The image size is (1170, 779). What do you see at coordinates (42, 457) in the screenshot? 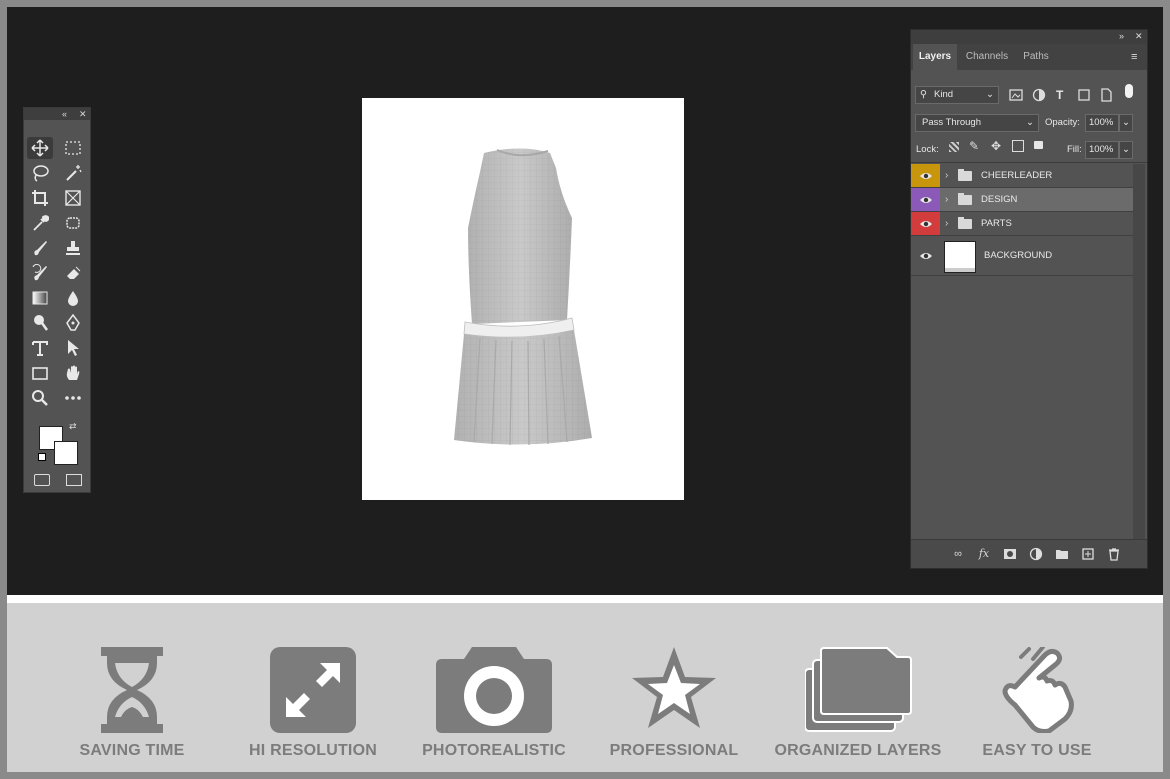
I see `default-colors-icon` at bounding box center [42, 457].